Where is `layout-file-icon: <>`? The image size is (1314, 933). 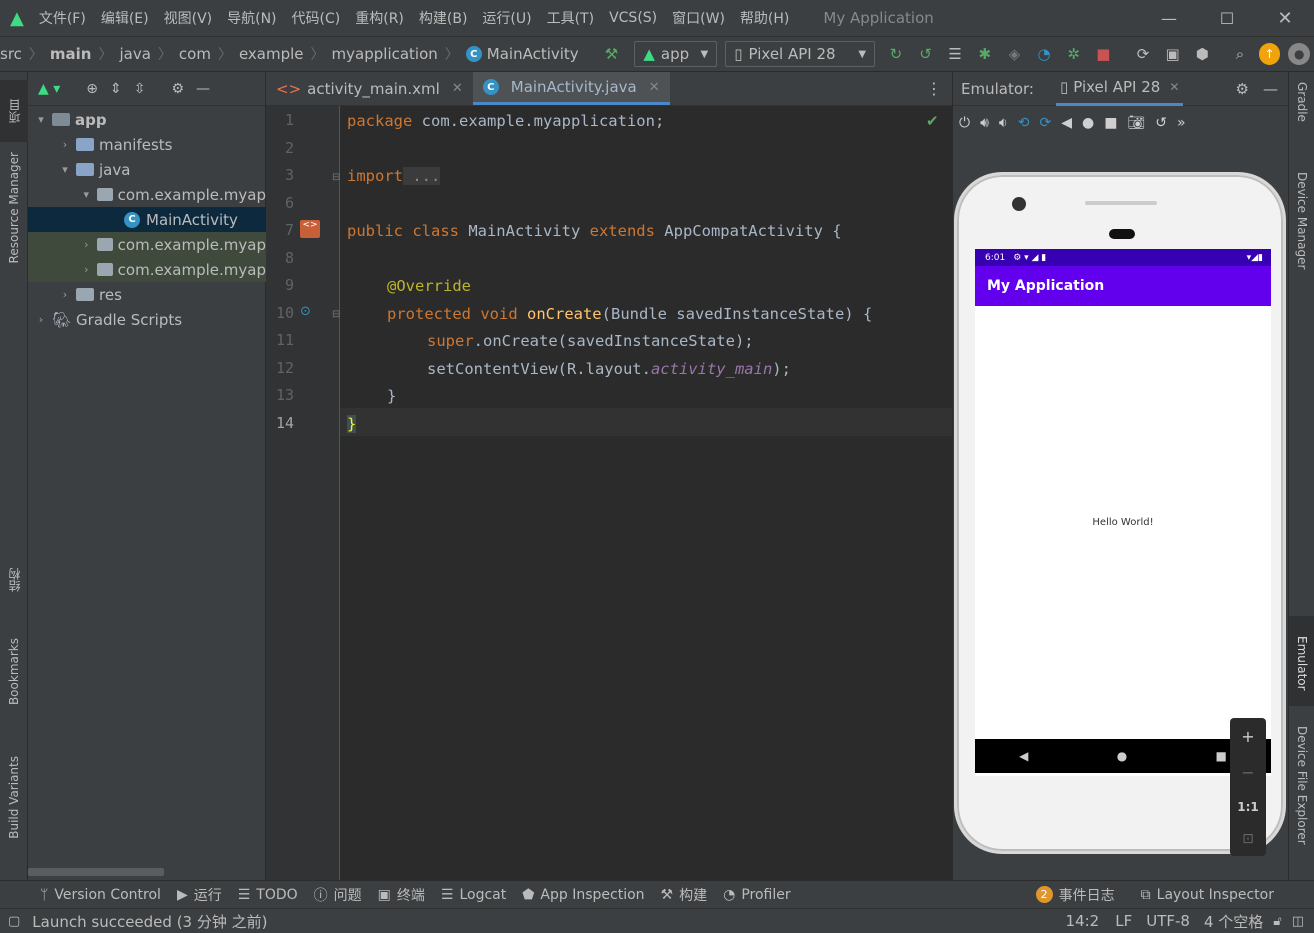 layout-file-icon: <> is located at coordinates (310, 229).